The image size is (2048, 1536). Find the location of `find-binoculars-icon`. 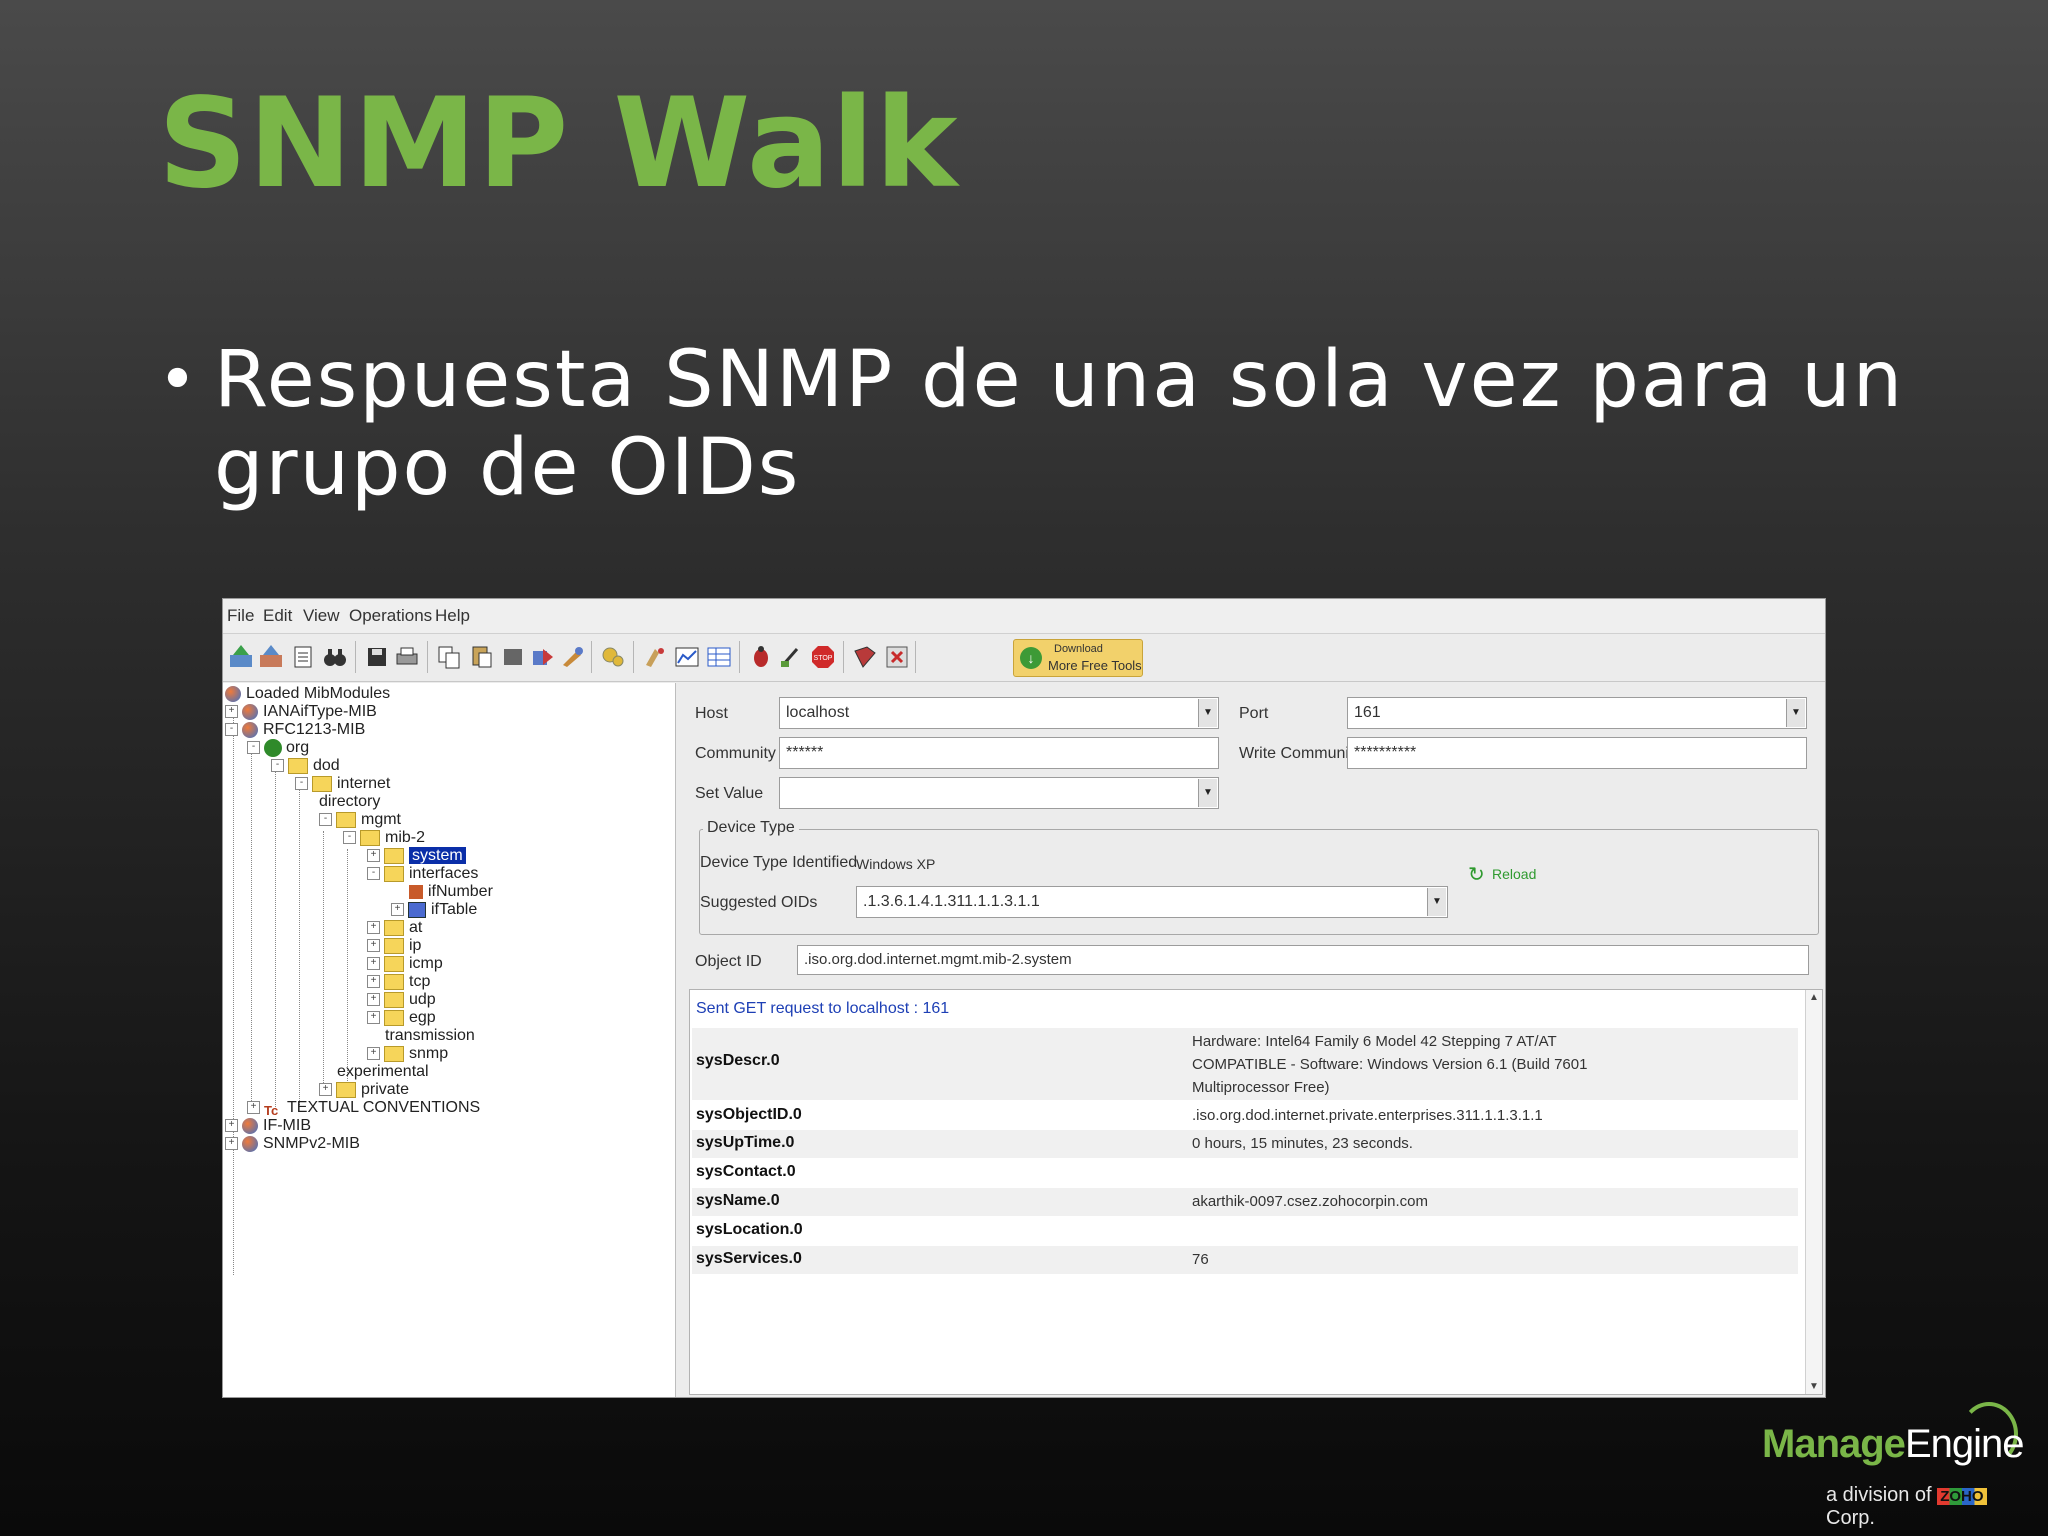

find-binoculars-icon is located at coordinates (335, 657).